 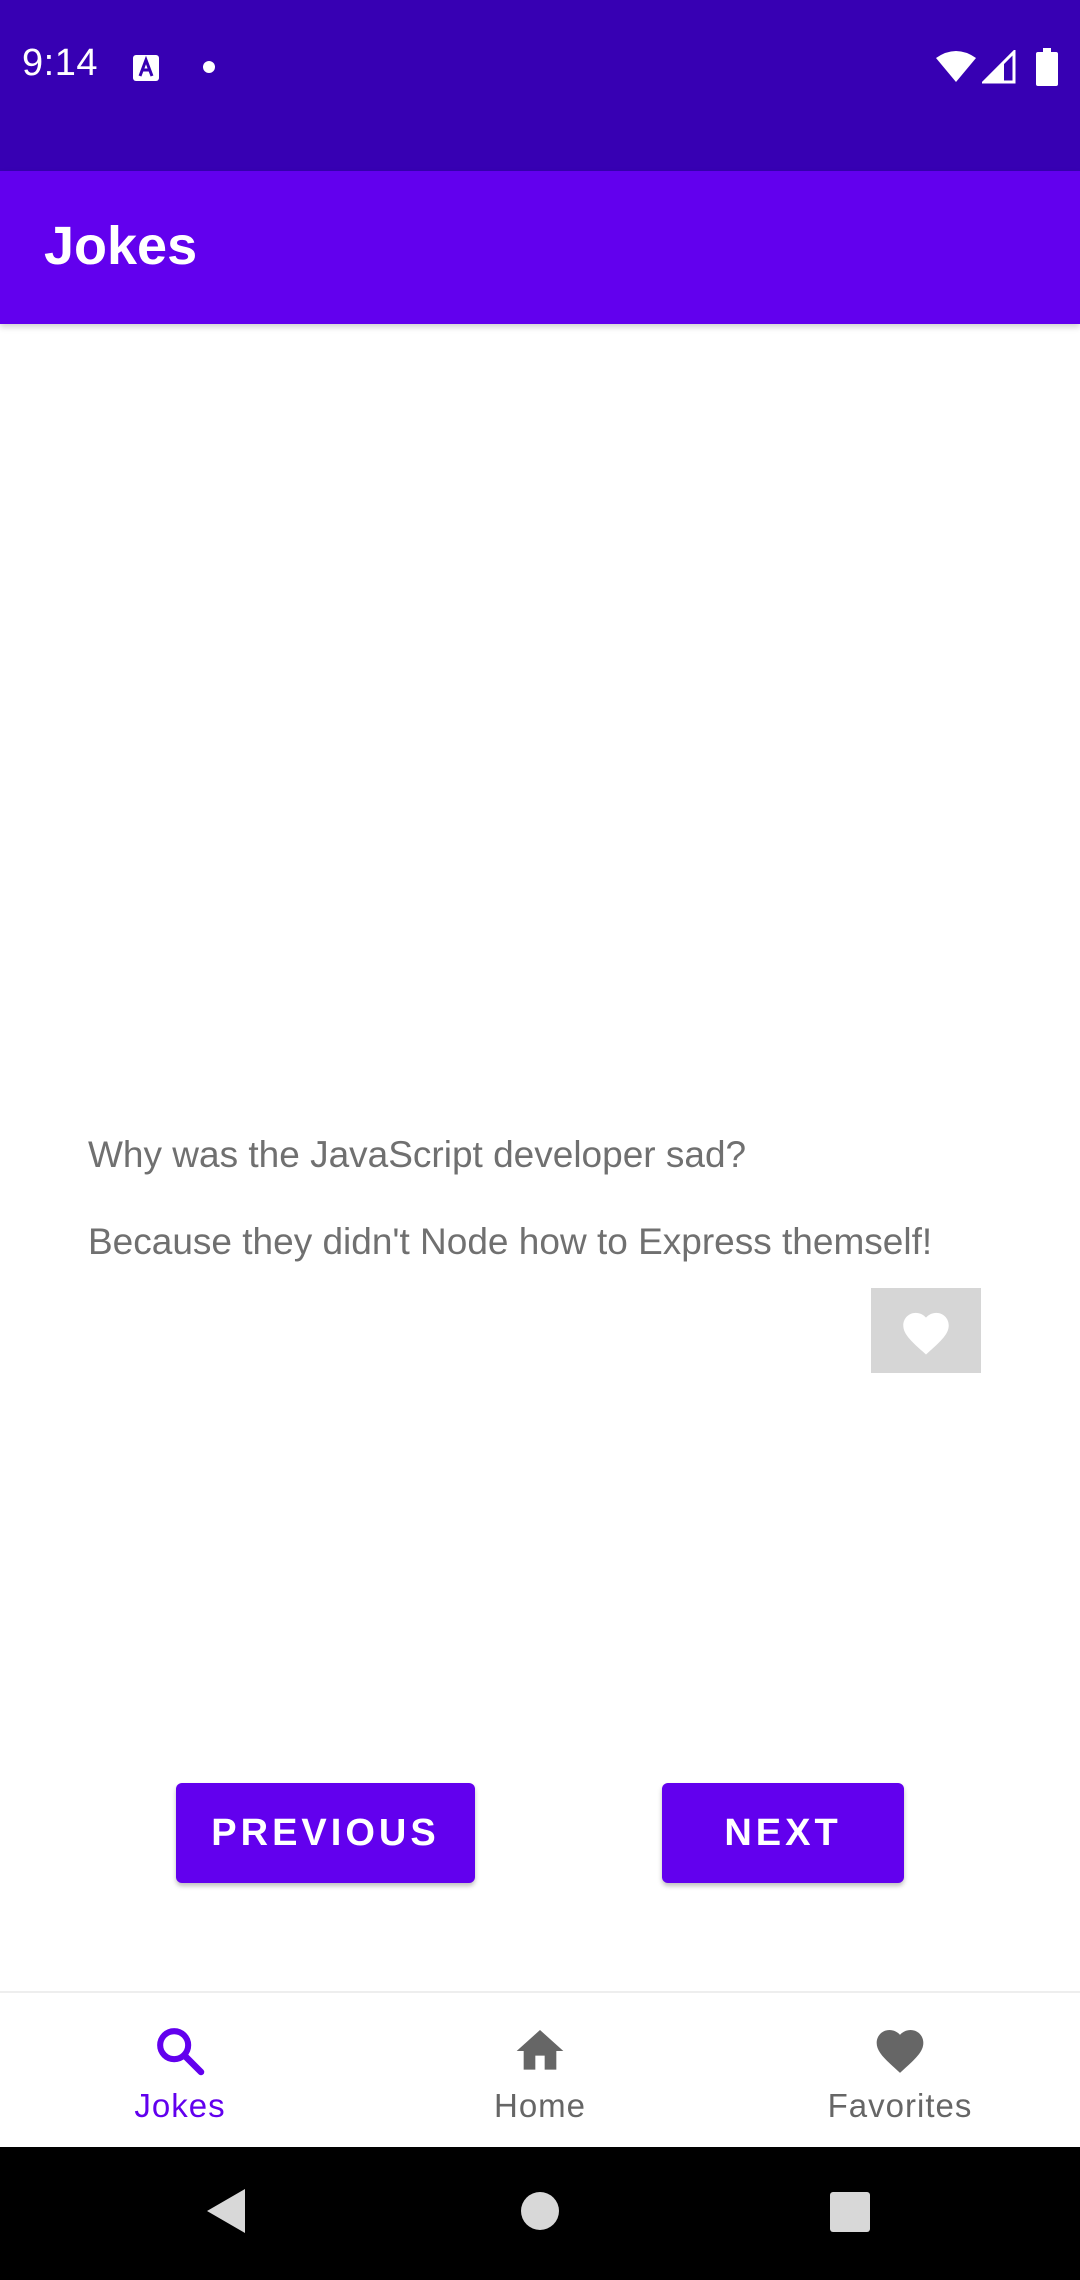 I want to click on favorite-button, so click(x=926, y=1330).